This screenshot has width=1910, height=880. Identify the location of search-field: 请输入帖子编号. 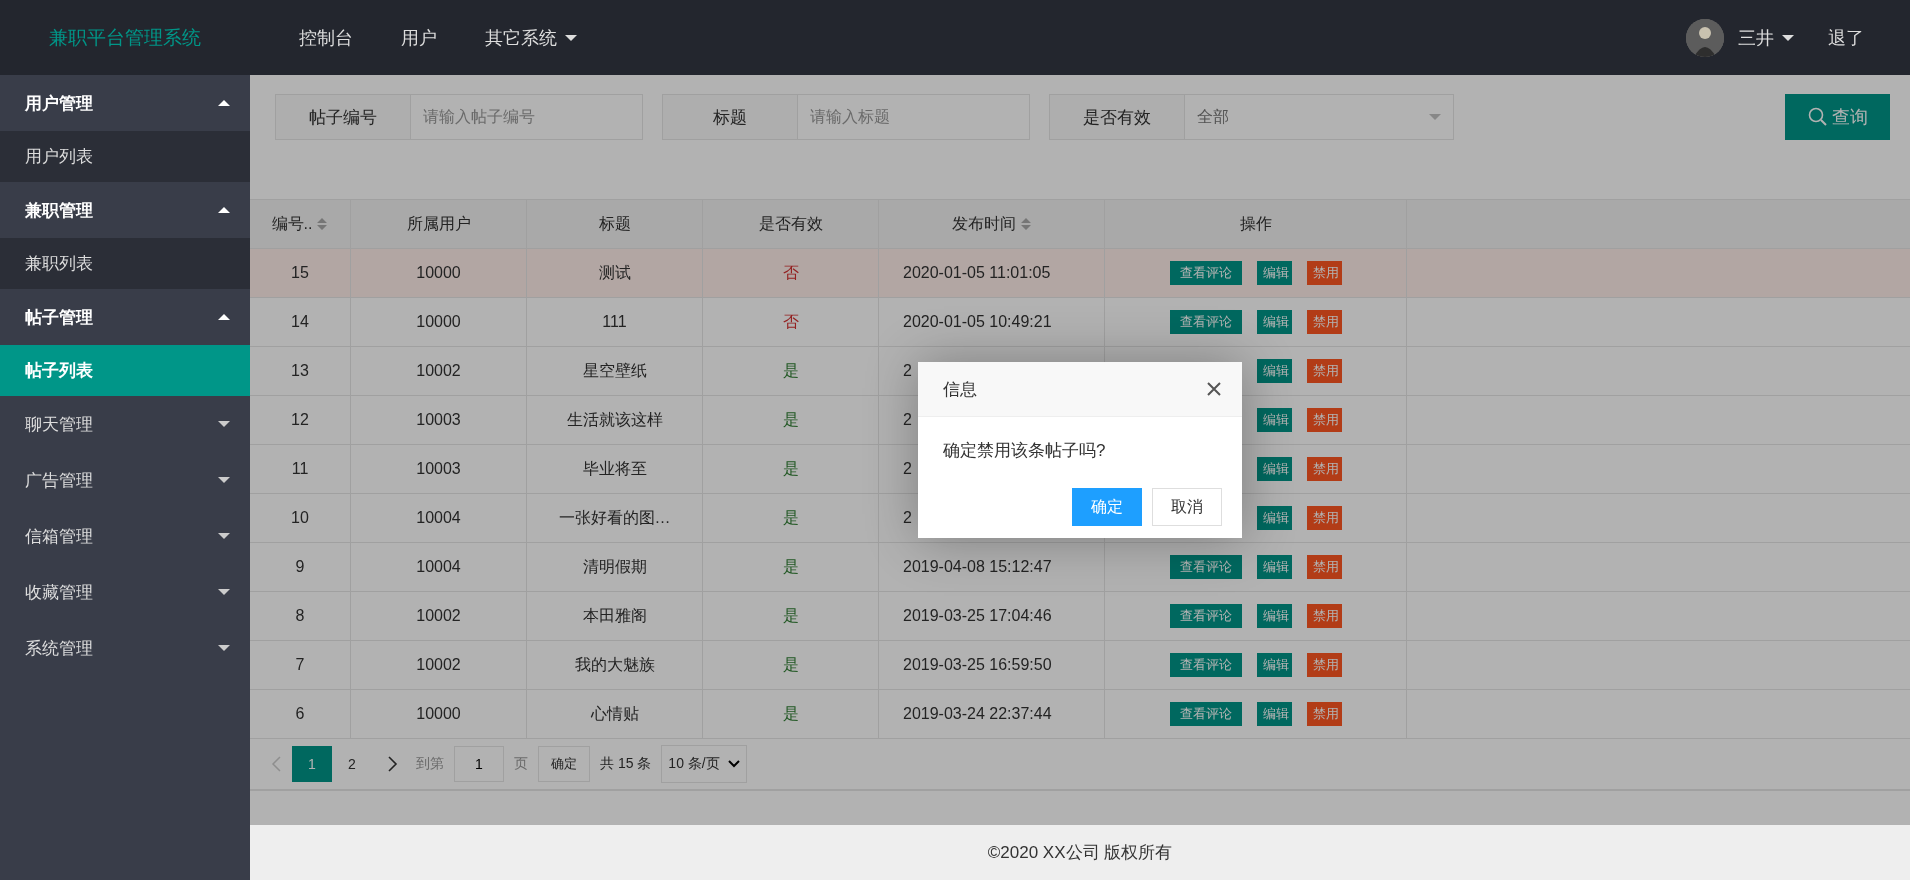
(527, 117).